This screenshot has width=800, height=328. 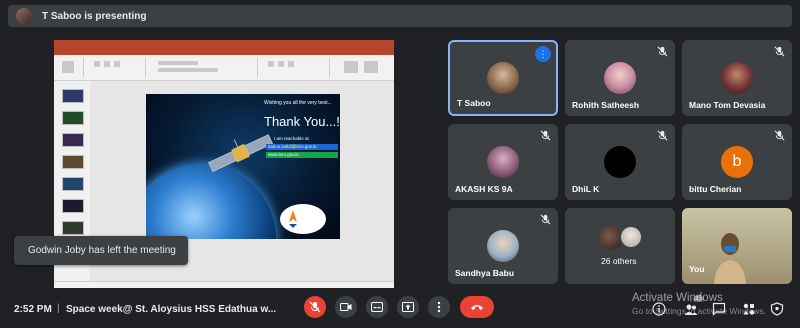 I want to click on activate-windows-subtext: Go to Settings to activate Windows., so click(x=699, y=311).